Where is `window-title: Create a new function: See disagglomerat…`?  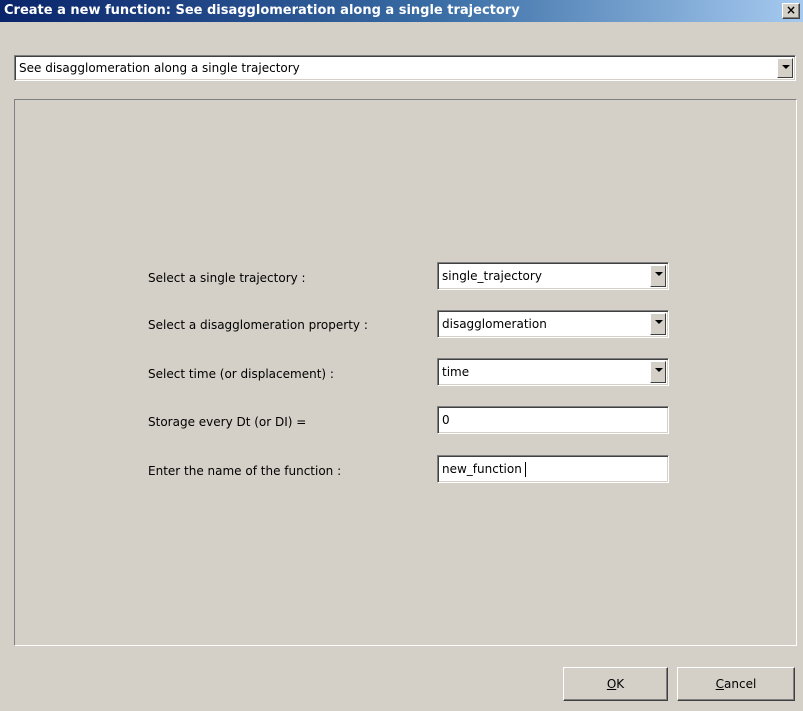 window-title: Create a new function: See disagglomerat… is located at coordinates (262, 10).